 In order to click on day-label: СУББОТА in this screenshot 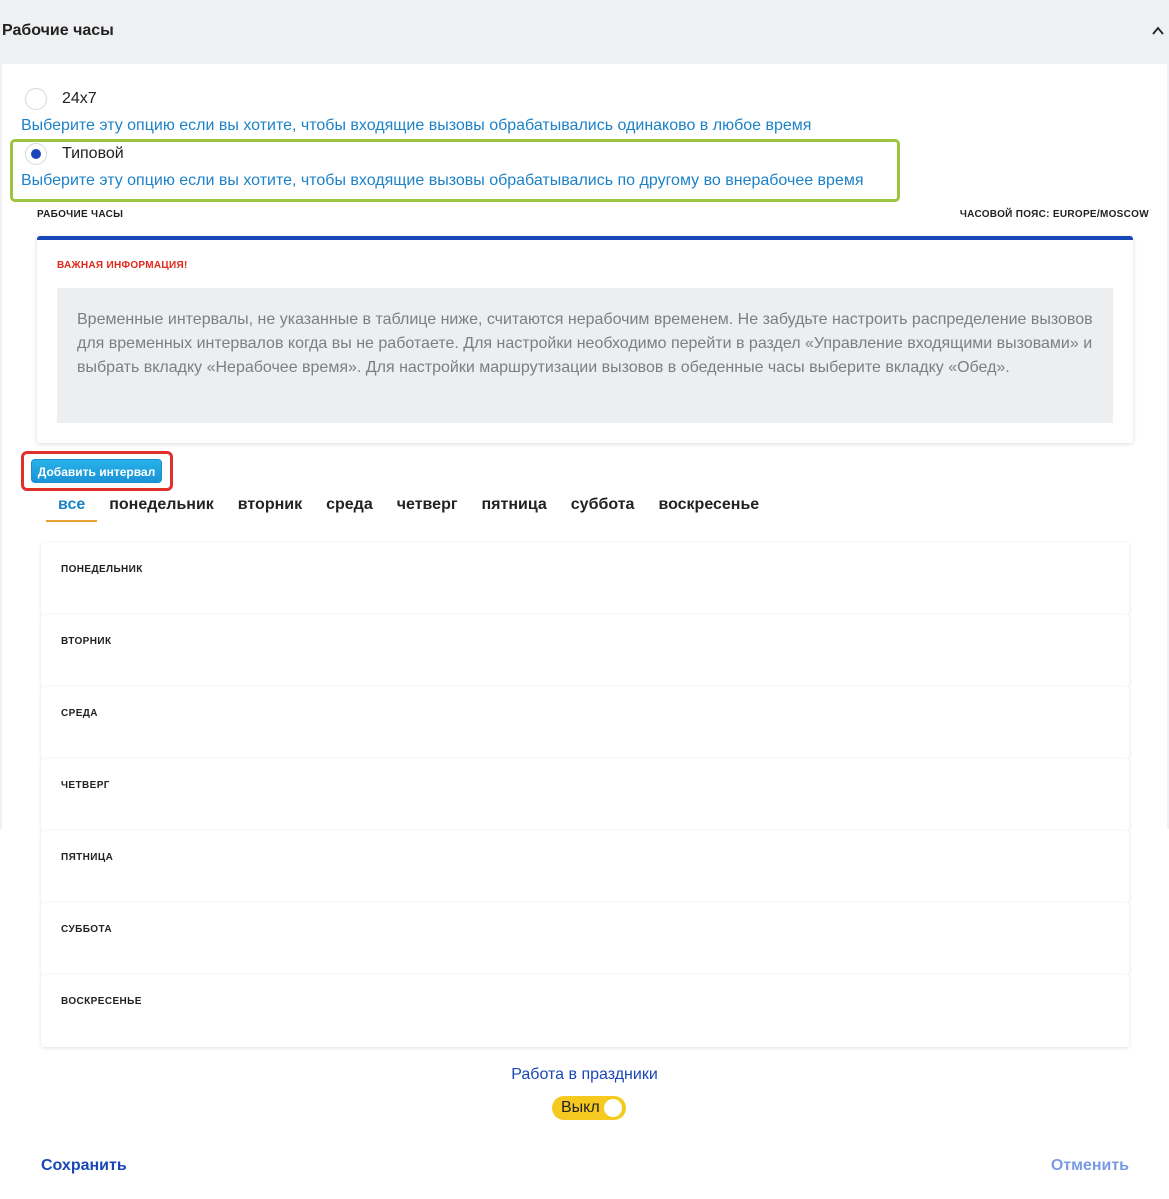, I will do `click(86, 929)`.